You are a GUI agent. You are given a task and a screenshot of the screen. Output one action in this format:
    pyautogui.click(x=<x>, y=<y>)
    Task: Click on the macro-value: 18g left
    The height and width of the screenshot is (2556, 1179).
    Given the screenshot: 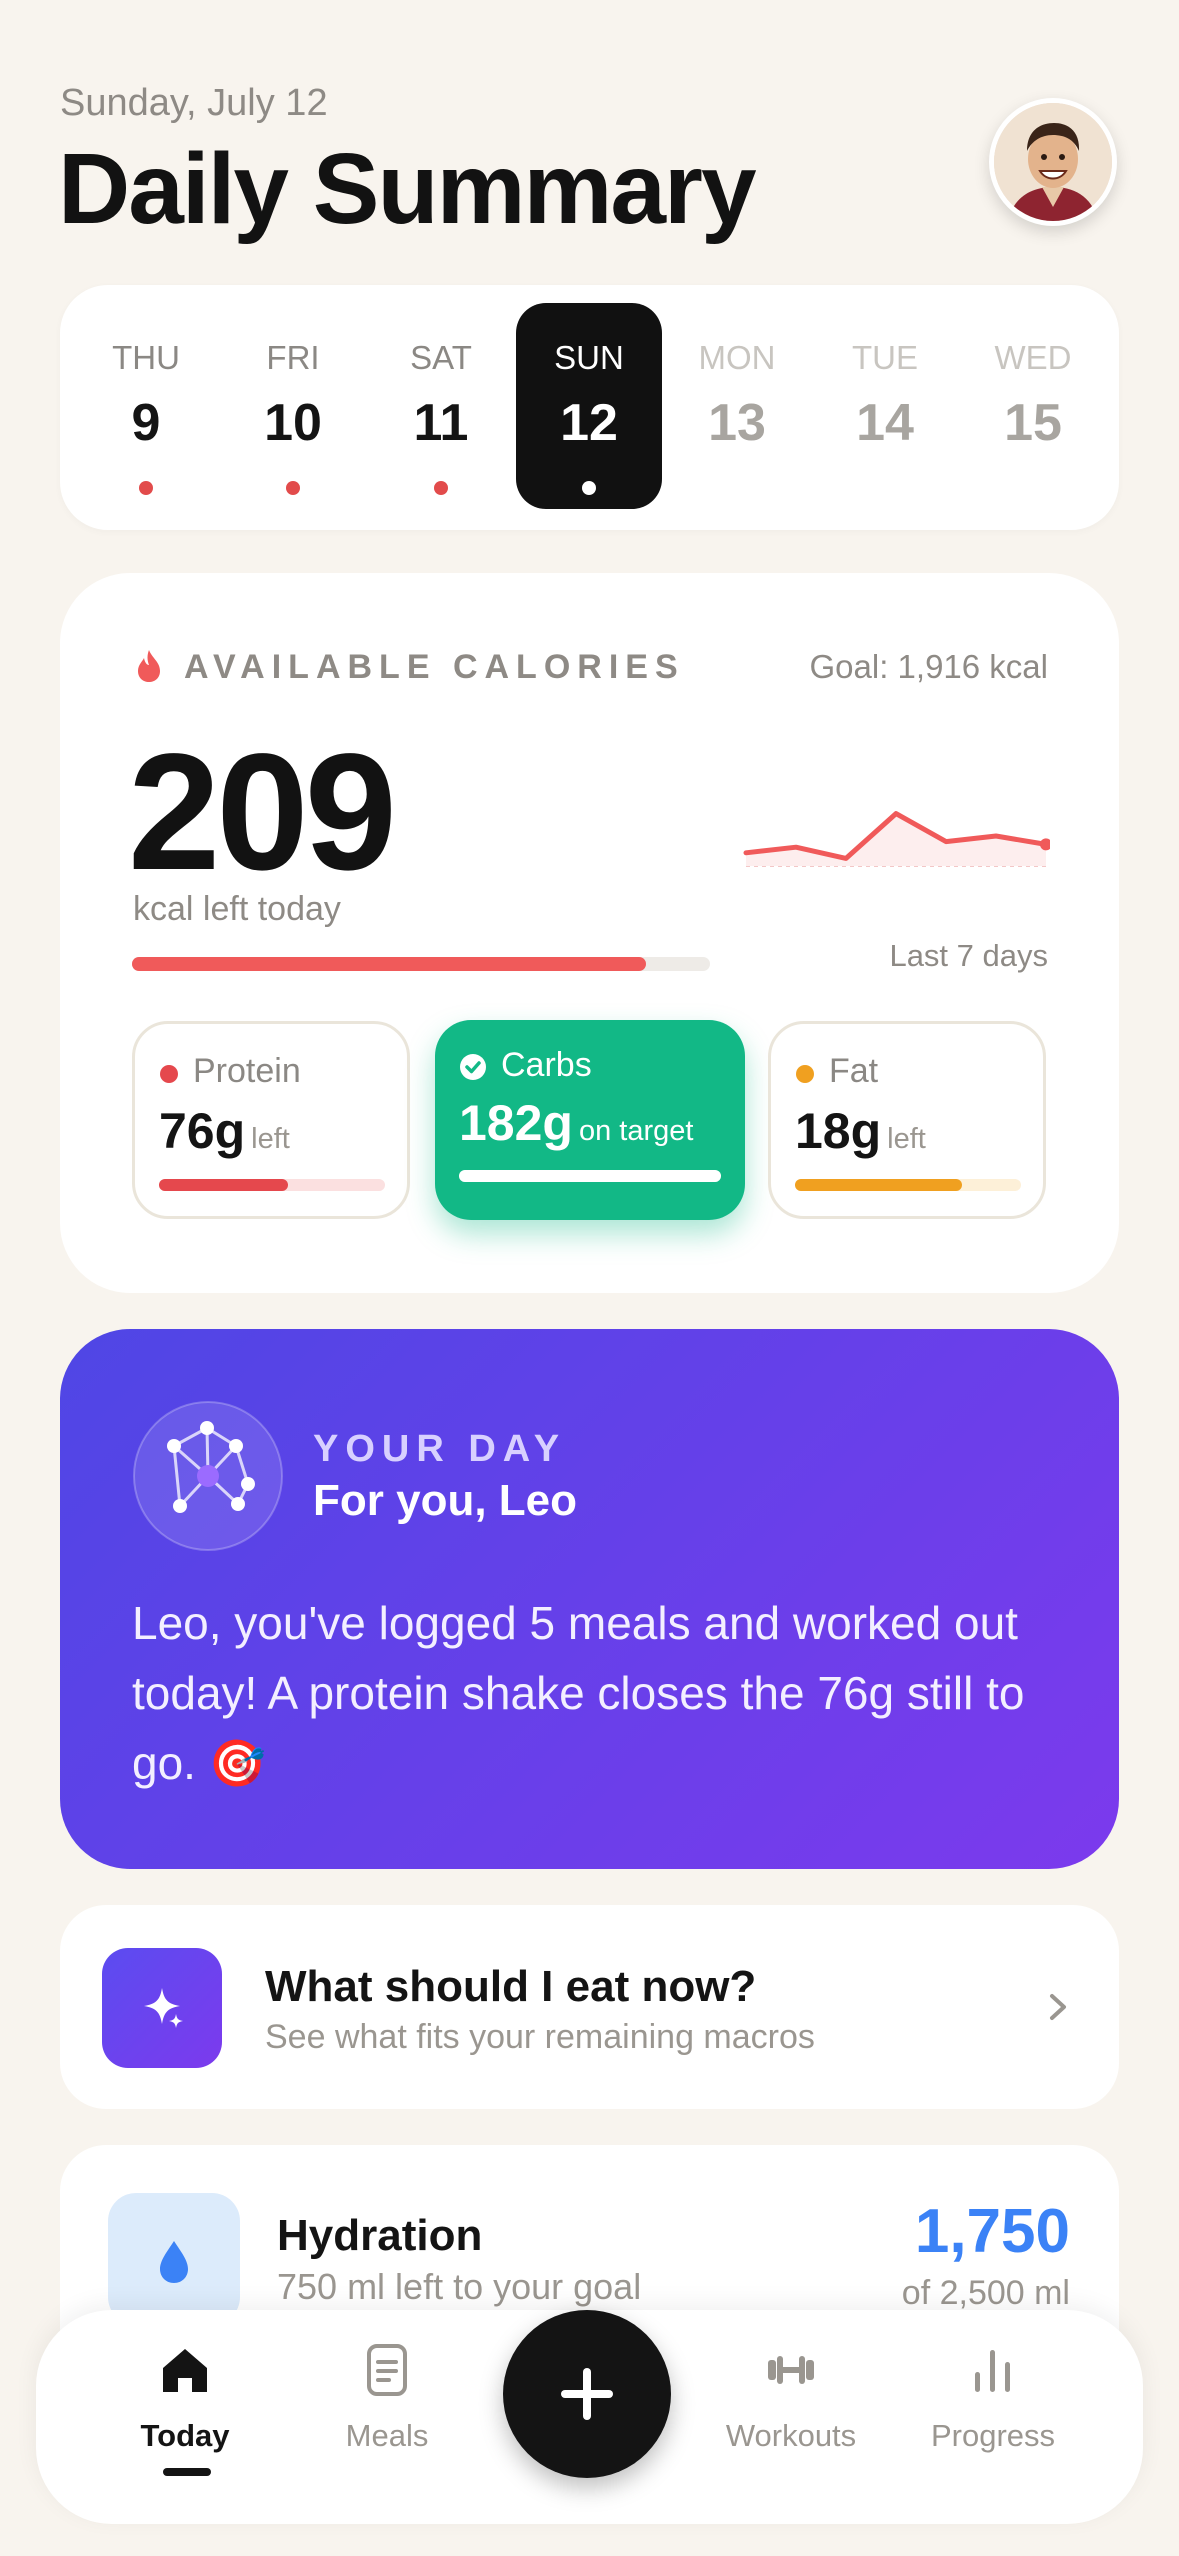 What is the action you would take?
    pyautogui.click(x=860, y=1131)
    